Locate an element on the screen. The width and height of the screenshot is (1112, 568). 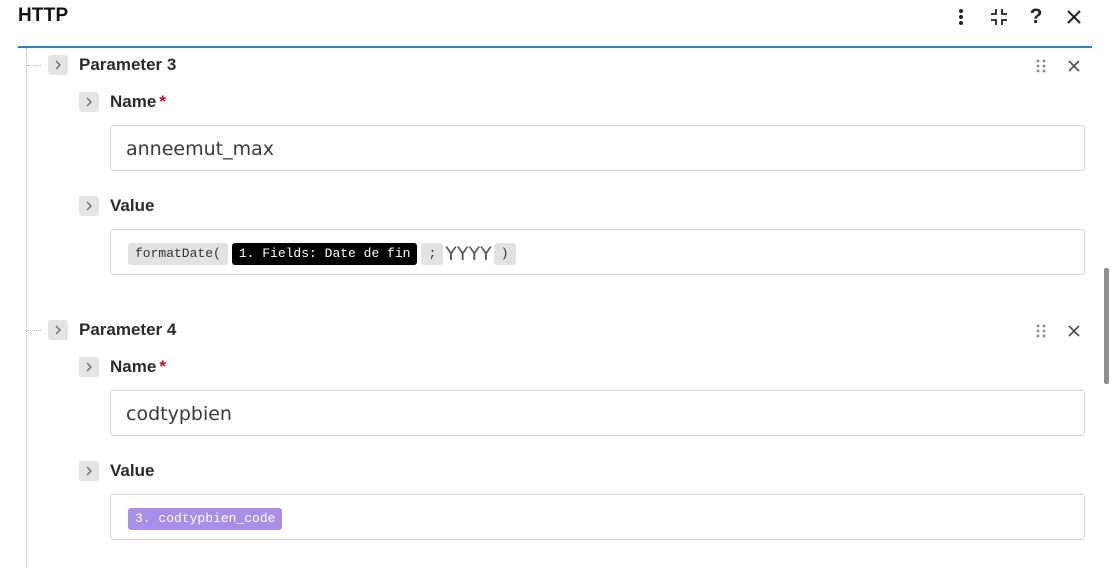
variable-token: 3. codtypbien_code is located at coordinates (205, 519).